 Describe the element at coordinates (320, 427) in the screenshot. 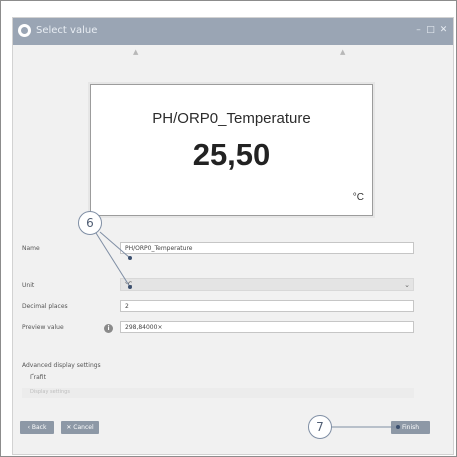

I see `callout-7: 7` at that location.